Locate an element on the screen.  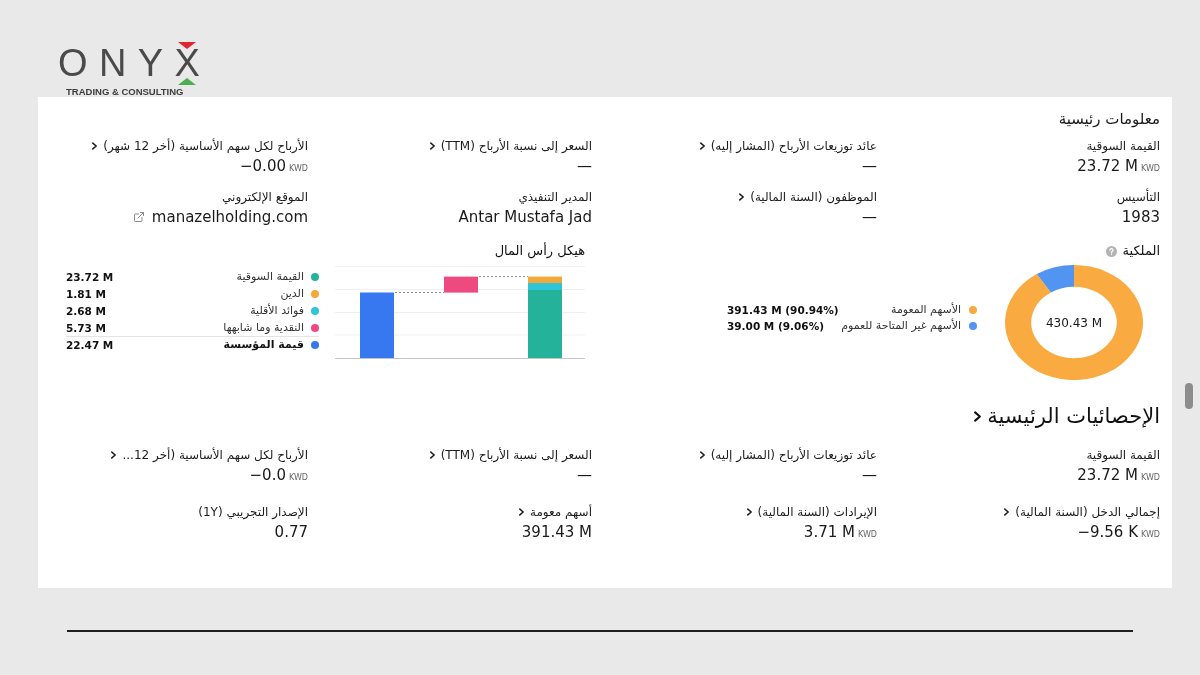
field-value: 391.43 M is located at coordinates (556, 532).